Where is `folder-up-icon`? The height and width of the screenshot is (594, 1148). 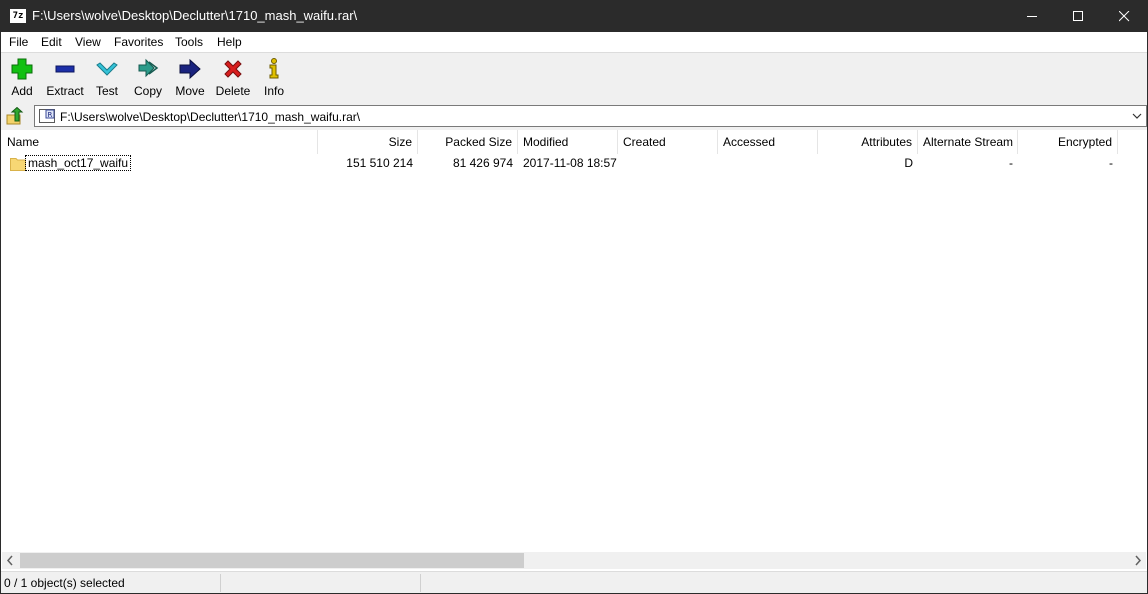 folder-up-icon is located at coordinates (15, 115).